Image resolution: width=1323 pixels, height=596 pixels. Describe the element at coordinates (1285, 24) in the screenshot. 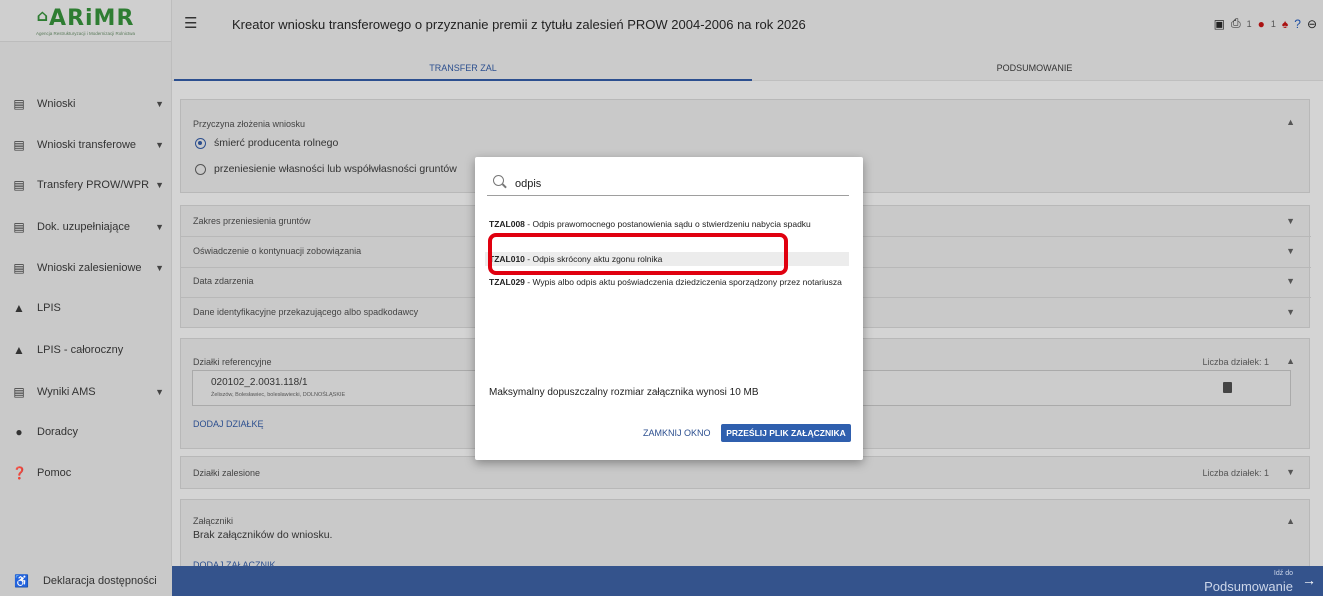

I see `bug-icon: ♠` at that location.